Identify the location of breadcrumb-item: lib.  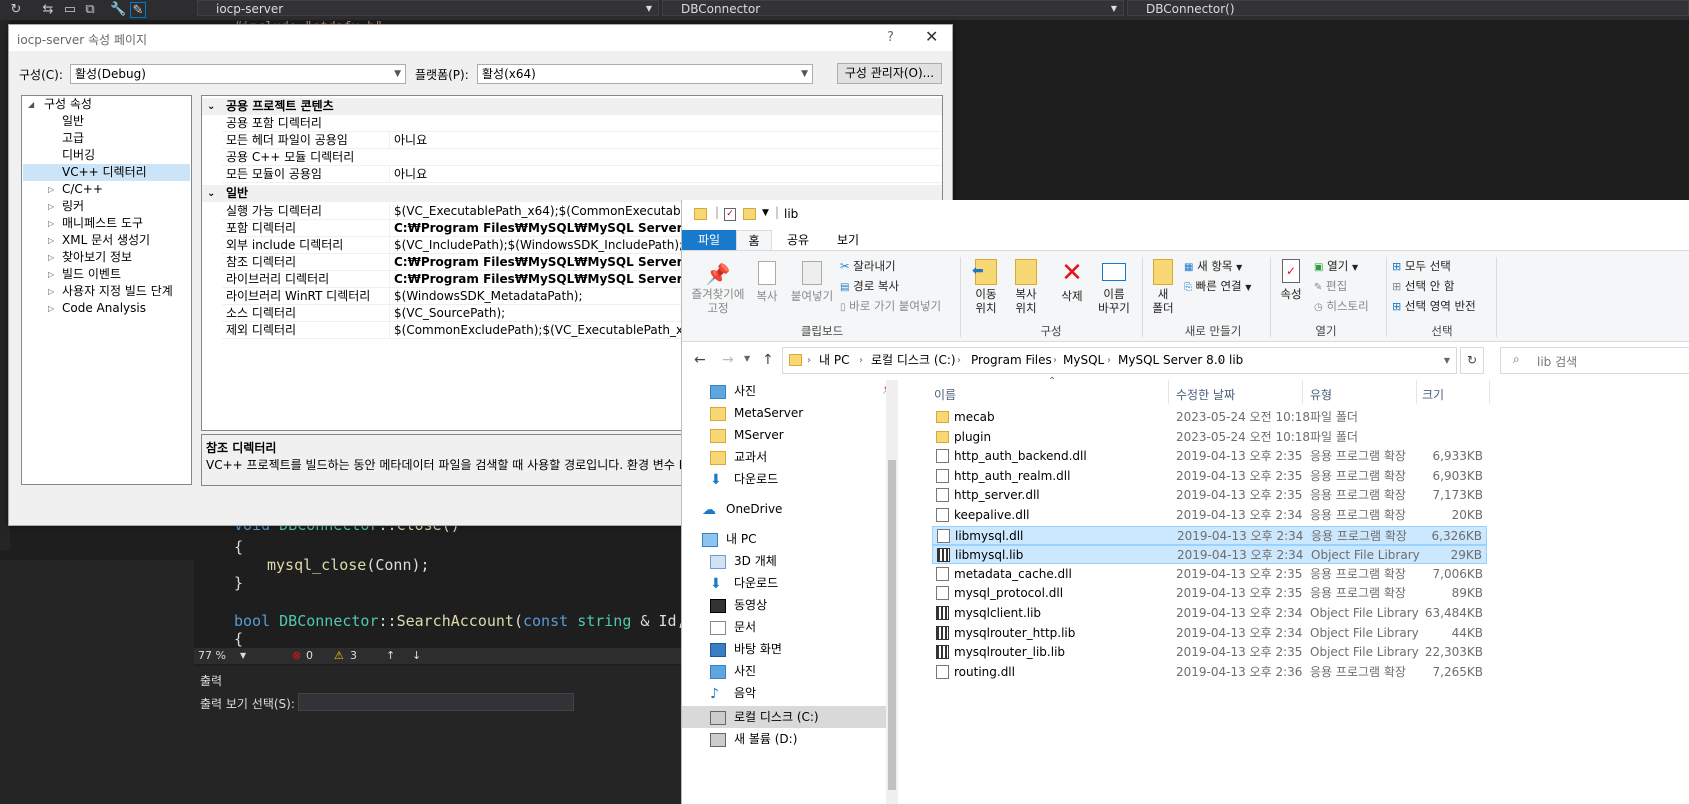
(1236, 360).